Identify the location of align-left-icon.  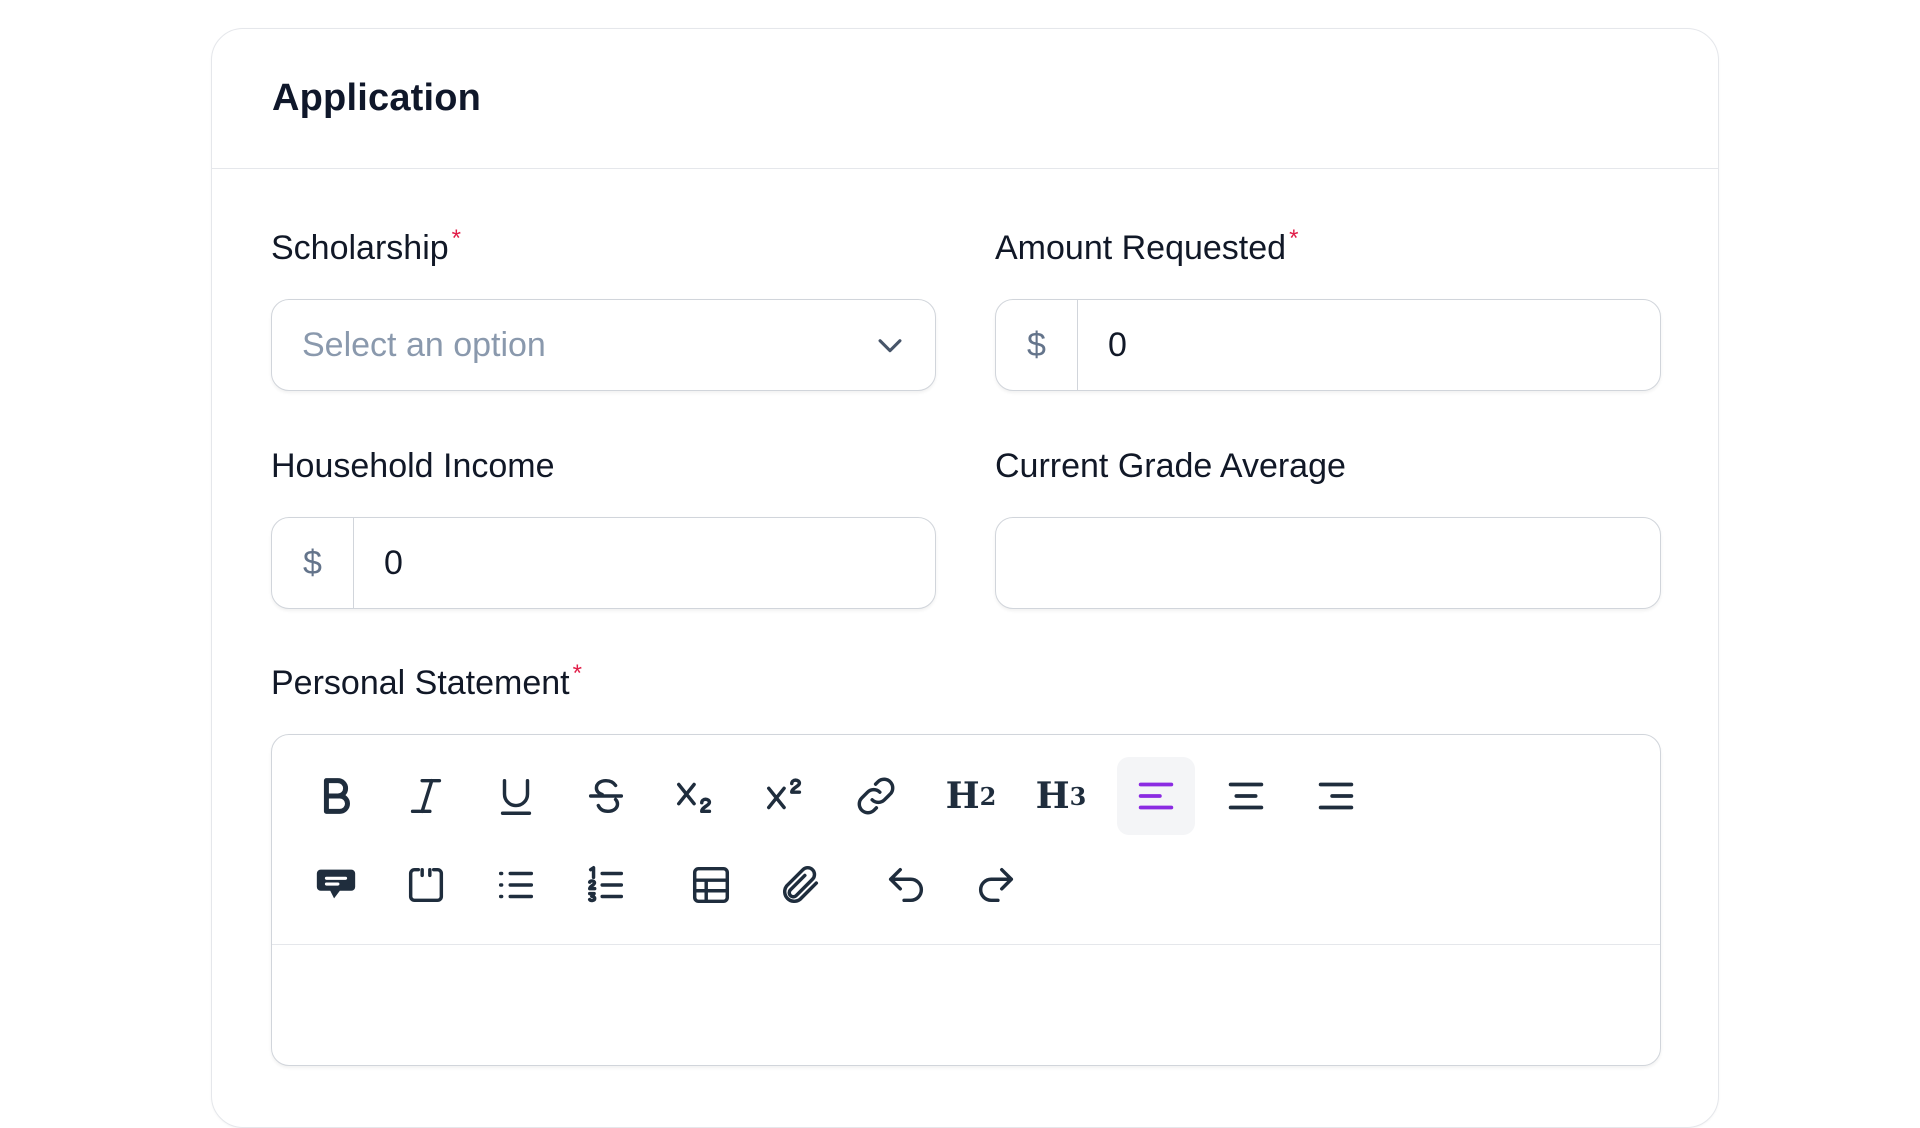
(1156, 796).